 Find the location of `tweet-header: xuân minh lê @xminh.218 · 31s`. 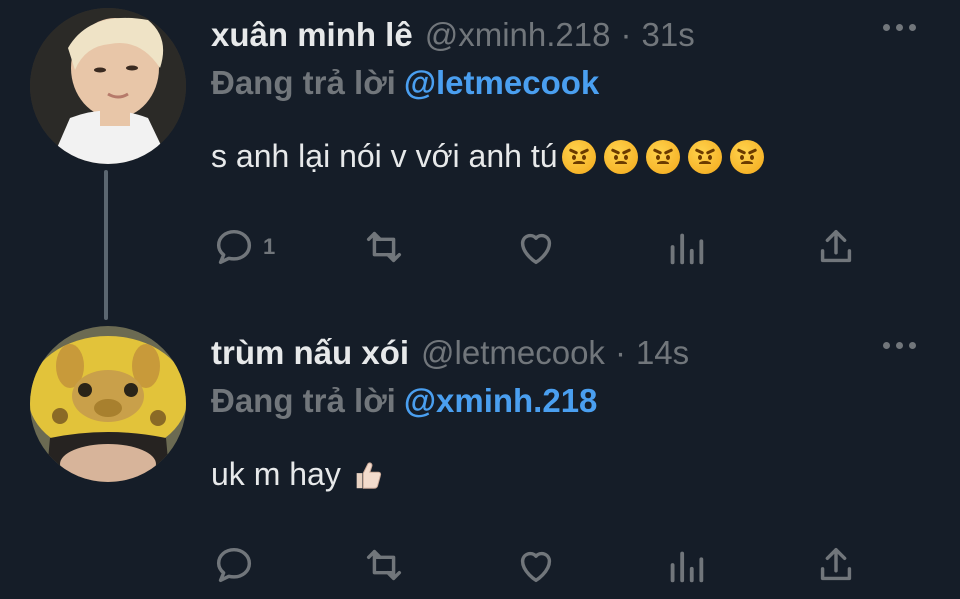

tweet-header: xuân minh lê @xminh.218 · 31s is located at coordinates (453, 37).